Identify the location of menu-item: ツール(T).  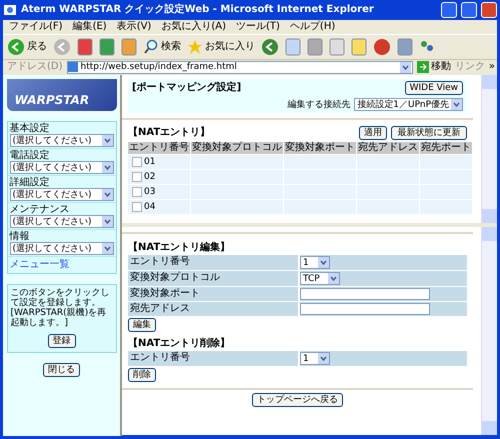
(258, 27).